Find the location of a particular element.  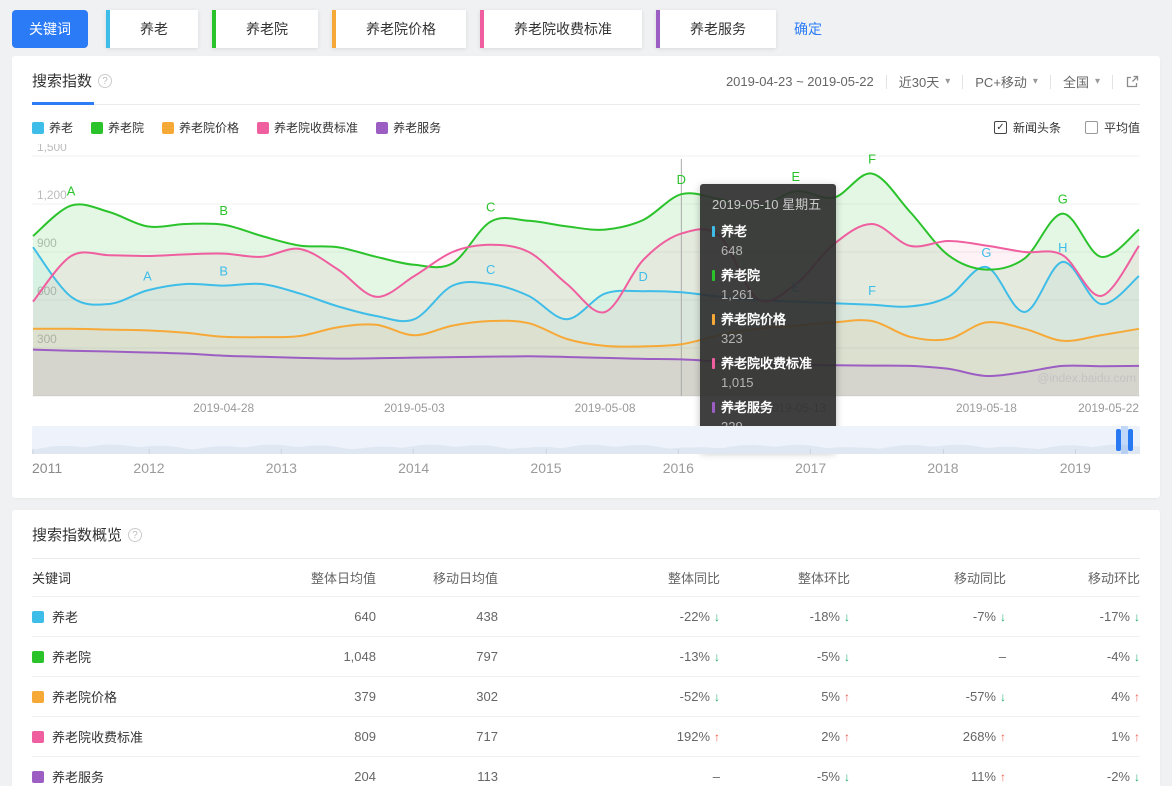

overlay-toggles: ✓ 新闻头条 平均值 is located at coordinates (1066, 127).